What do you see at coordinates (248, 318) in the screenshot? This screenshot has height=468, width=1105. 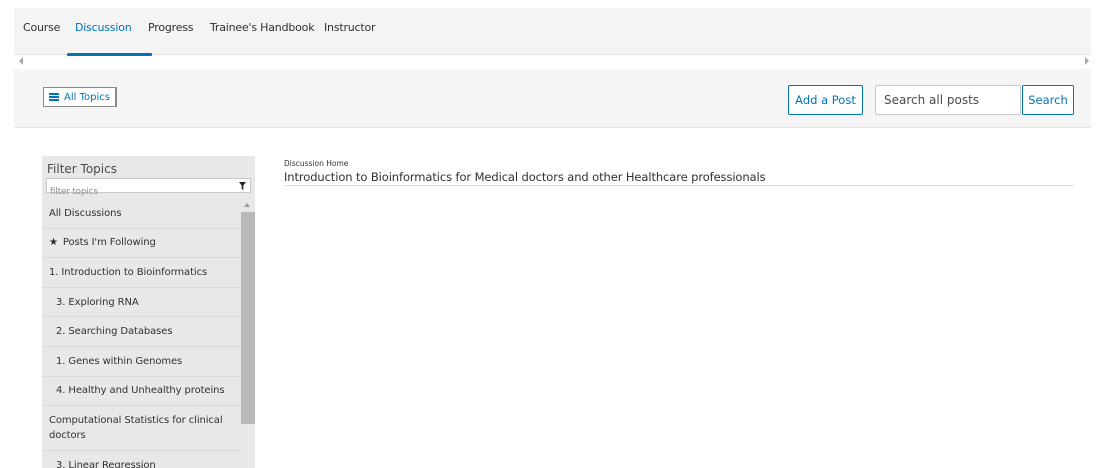 I see `scrollbar-thumb` at bounding box center [248, 318].